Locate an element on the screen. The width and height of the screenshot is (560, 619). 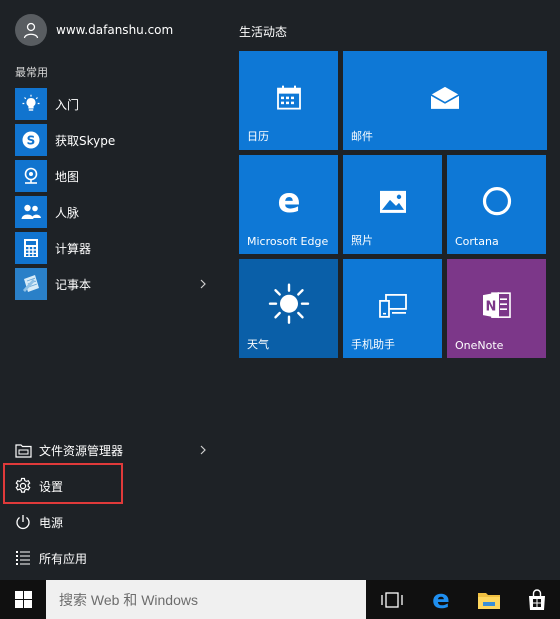
tile-label: 照片 is located at coordinates (362, 240).